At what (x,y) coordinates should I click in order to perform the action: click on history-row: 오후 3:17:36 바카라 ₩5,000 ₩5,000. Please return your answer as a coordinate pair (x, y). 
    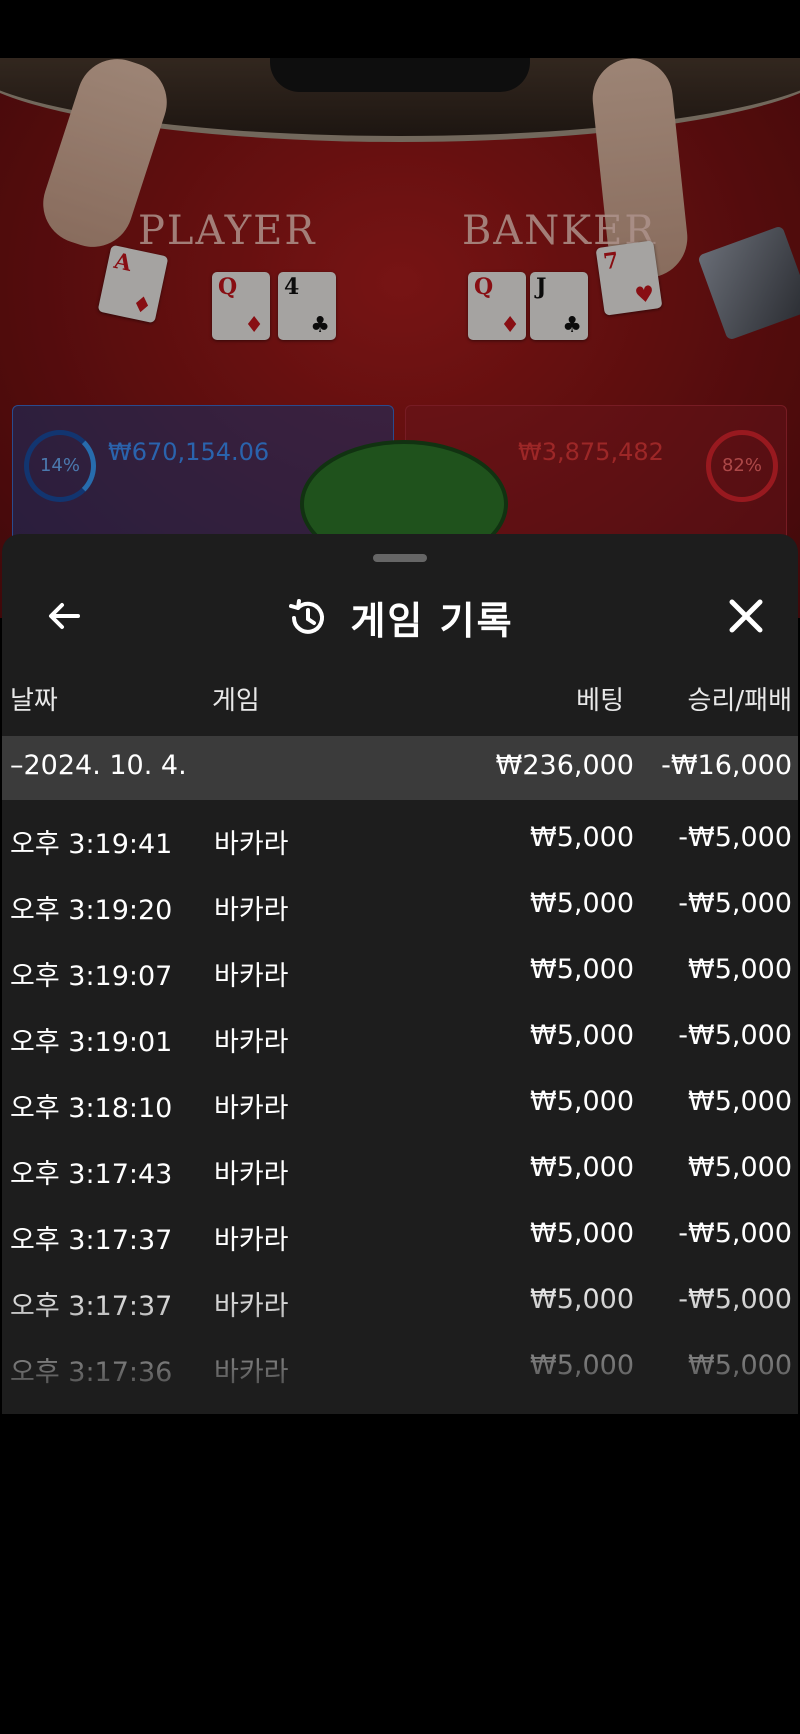
    Looking at the image, I should click on (400, 1367).